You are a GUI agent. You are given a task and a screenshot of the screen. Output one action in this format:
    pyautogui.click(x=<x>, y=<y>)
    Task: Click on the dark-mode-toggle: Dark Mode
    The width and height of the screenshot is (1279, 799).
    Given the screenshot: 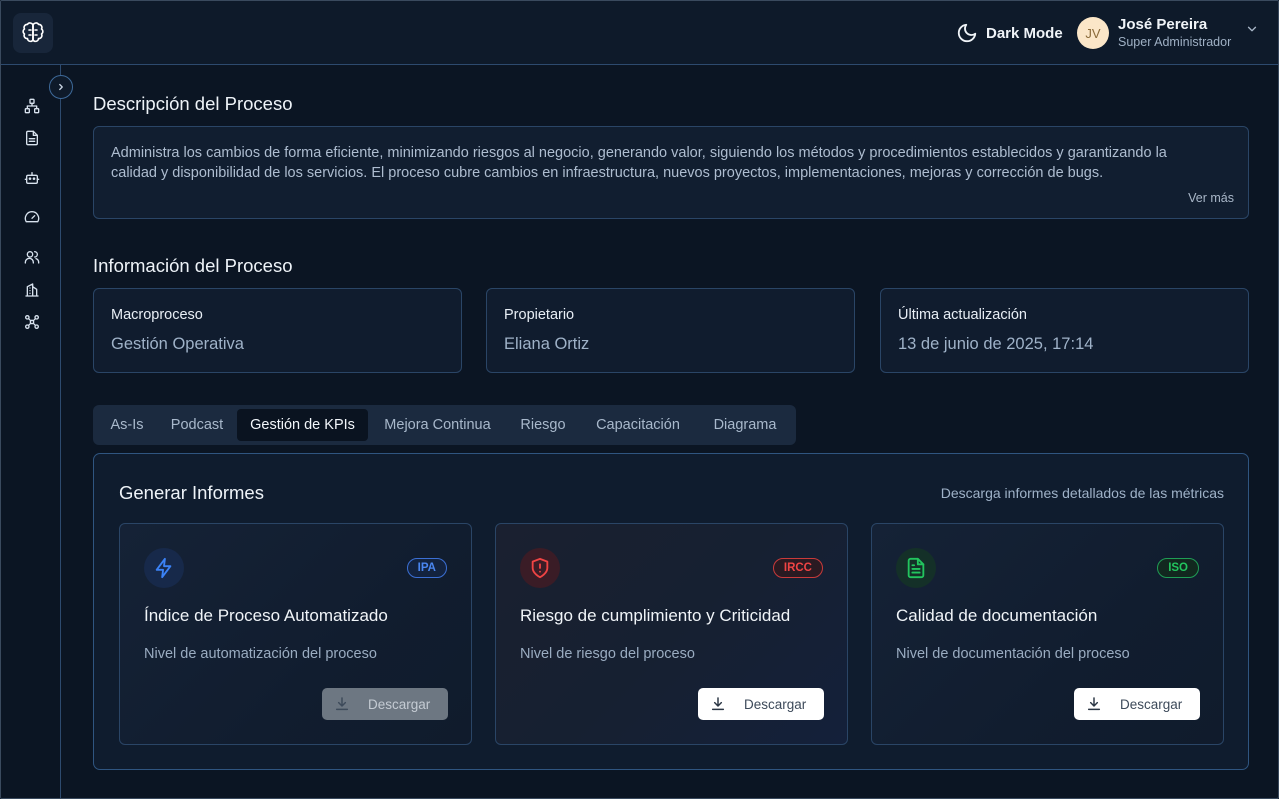 What is the action you would take?
    pyautogui.click(x=1009, y=33)
    